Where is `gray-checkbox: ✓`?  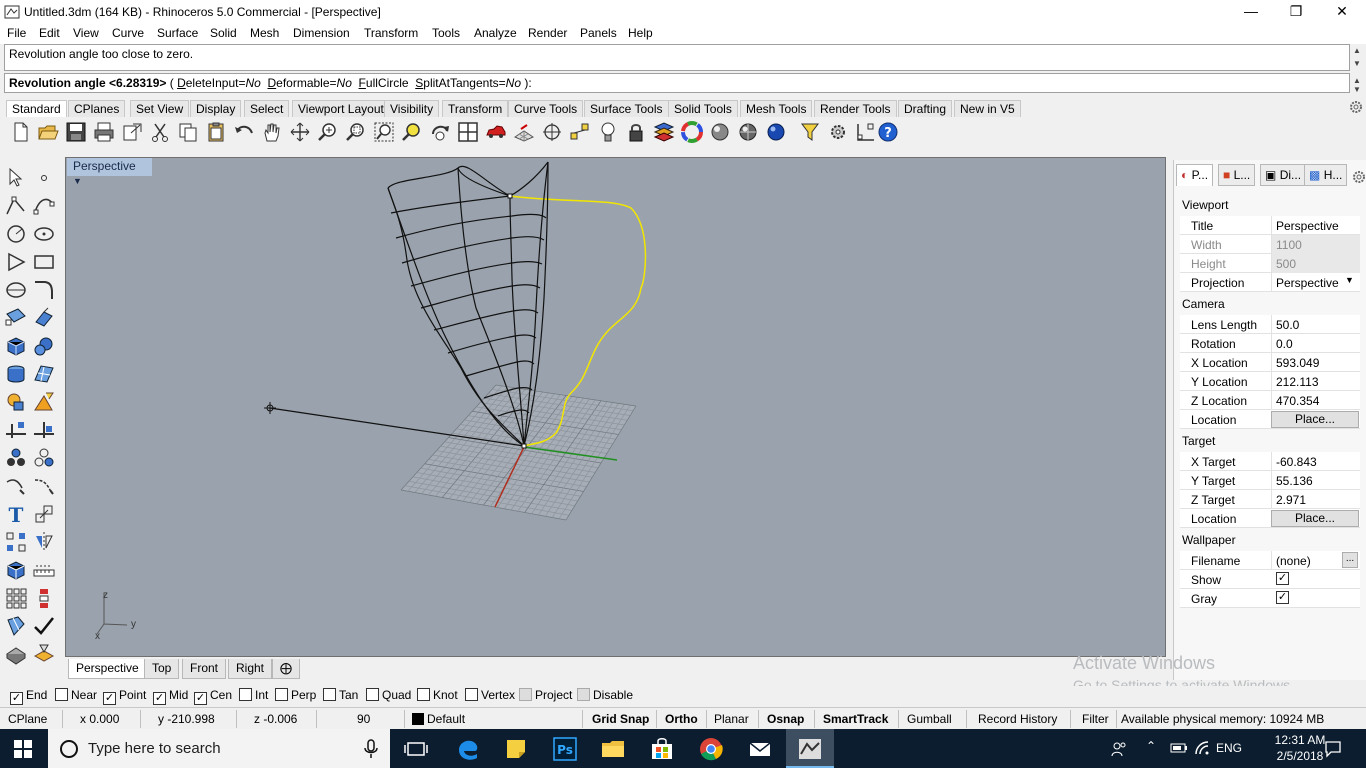
gray-checkbox: ✓ is located at coordinates (1282, 597).